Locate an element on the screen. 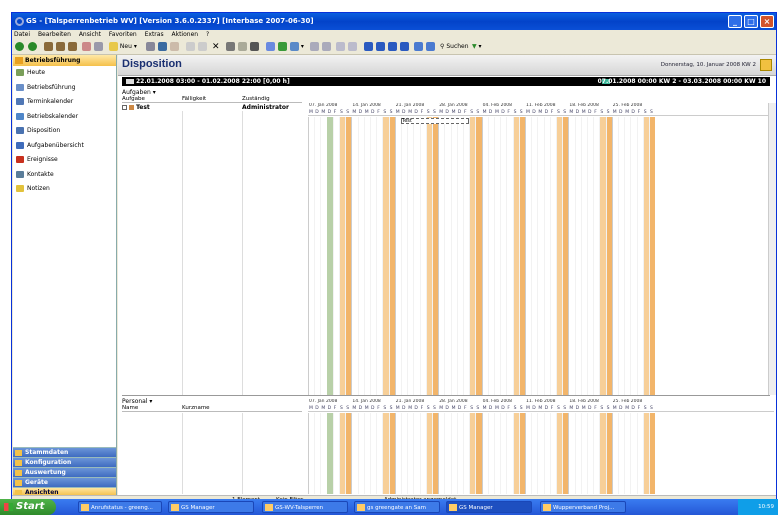  user-add-icon is located at coordinates (60, 47).